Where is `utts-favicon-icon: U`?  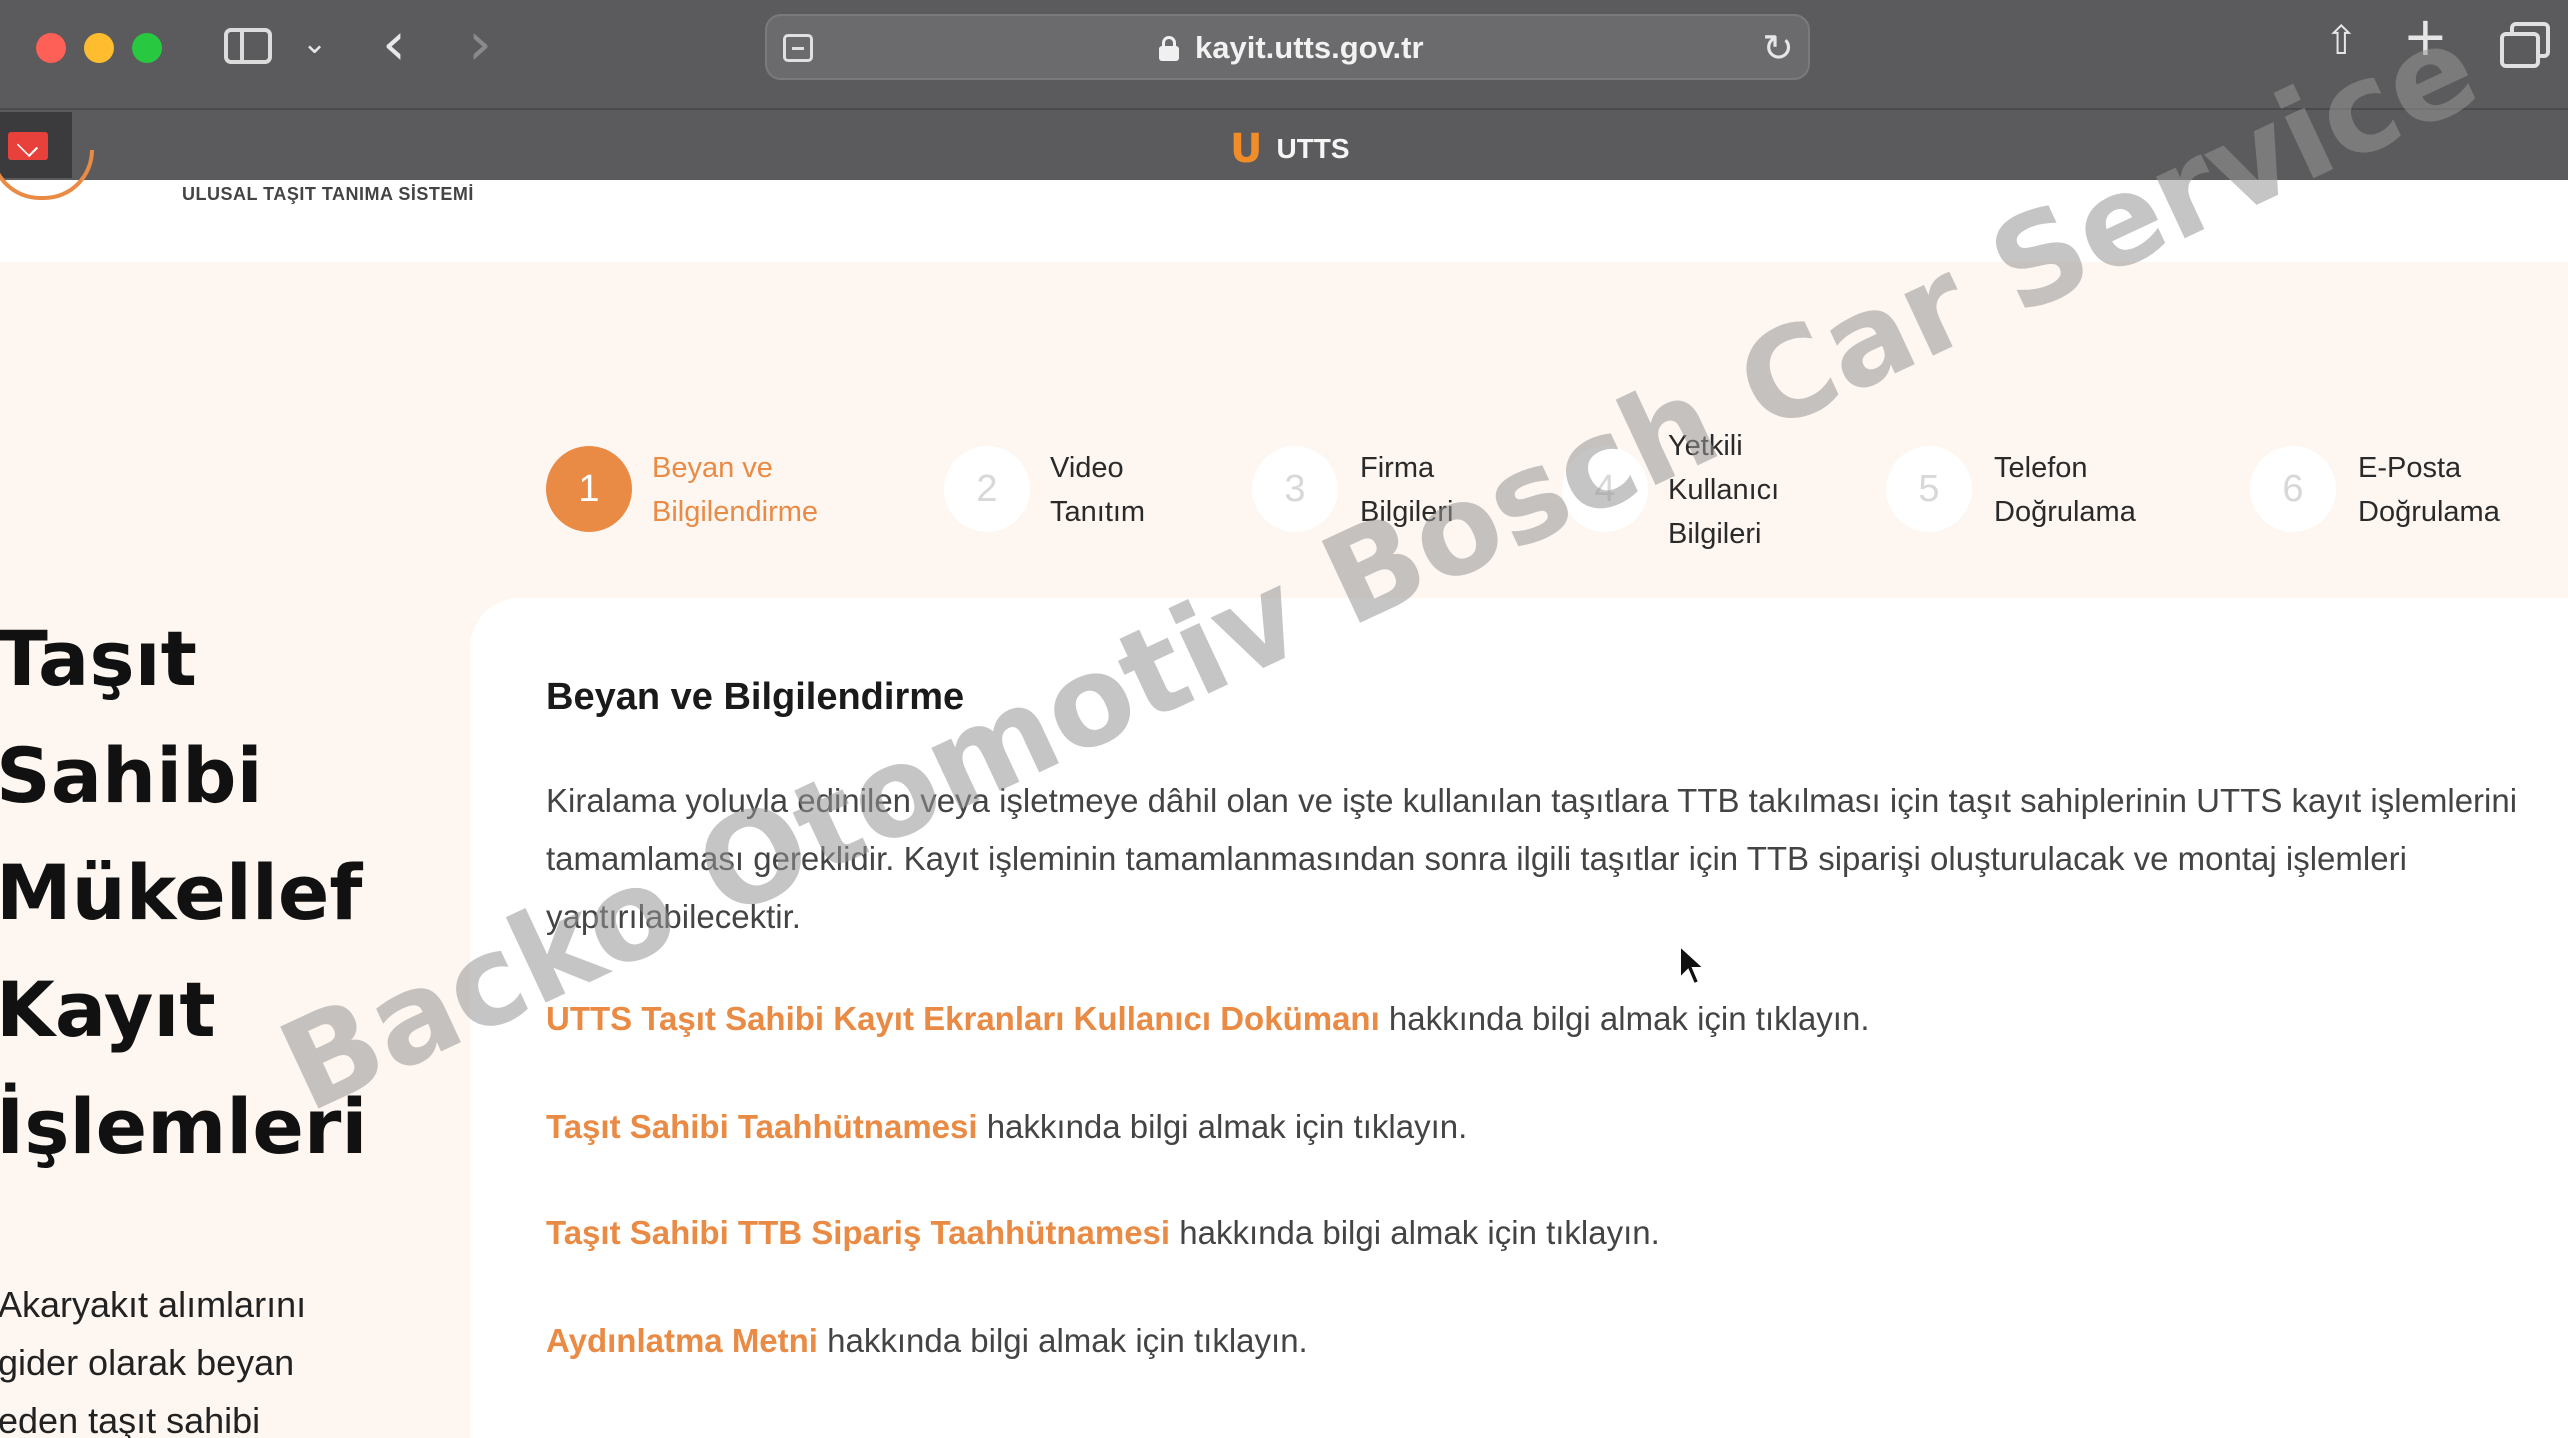
utts-favicon-icon: U is located at coordinates (1246, 149).